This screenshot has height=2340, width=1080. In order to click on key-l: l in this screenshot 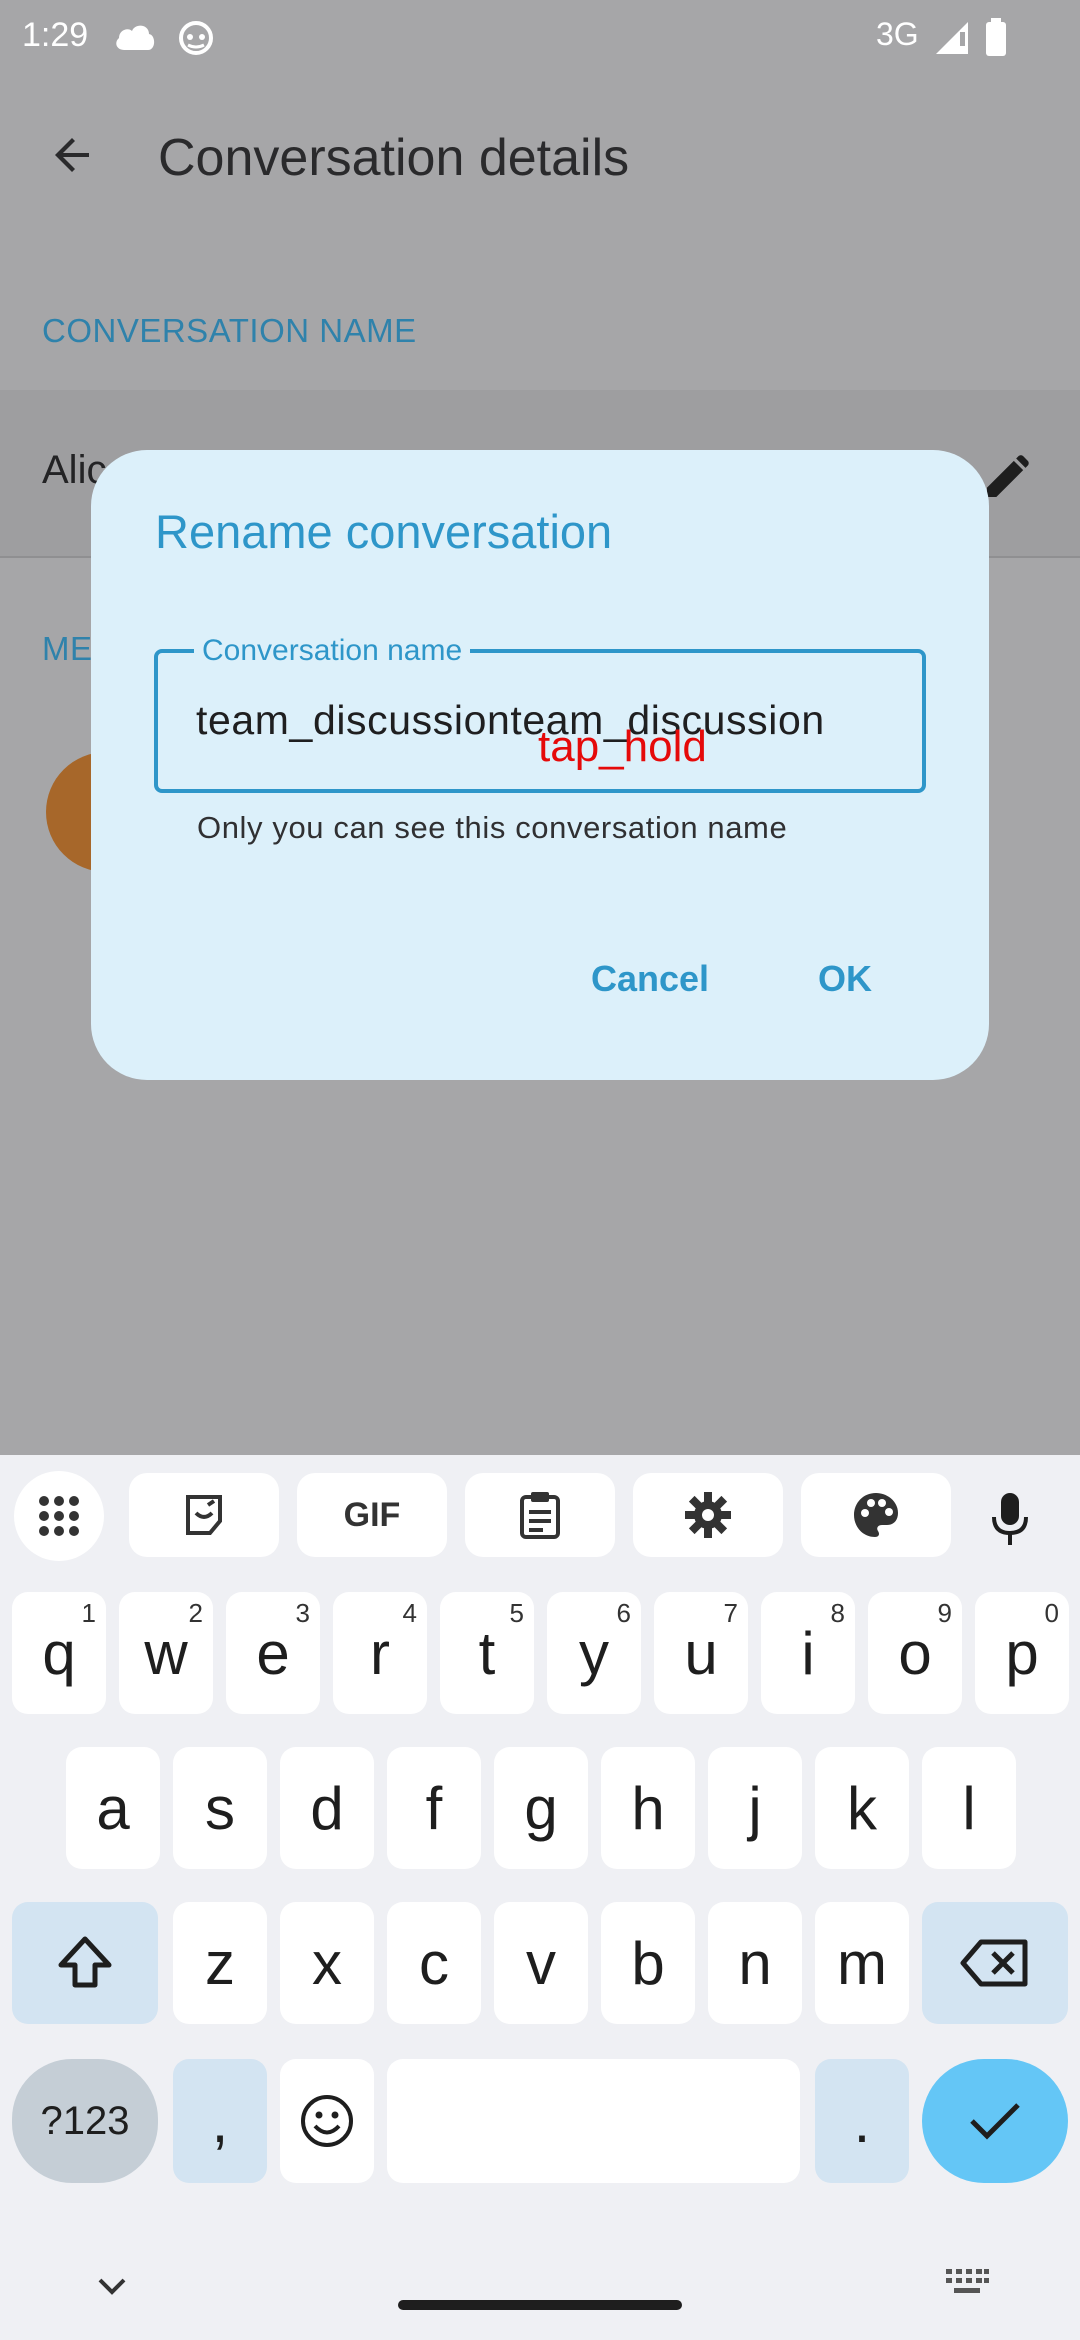, I will do `click(969, 1808)`.